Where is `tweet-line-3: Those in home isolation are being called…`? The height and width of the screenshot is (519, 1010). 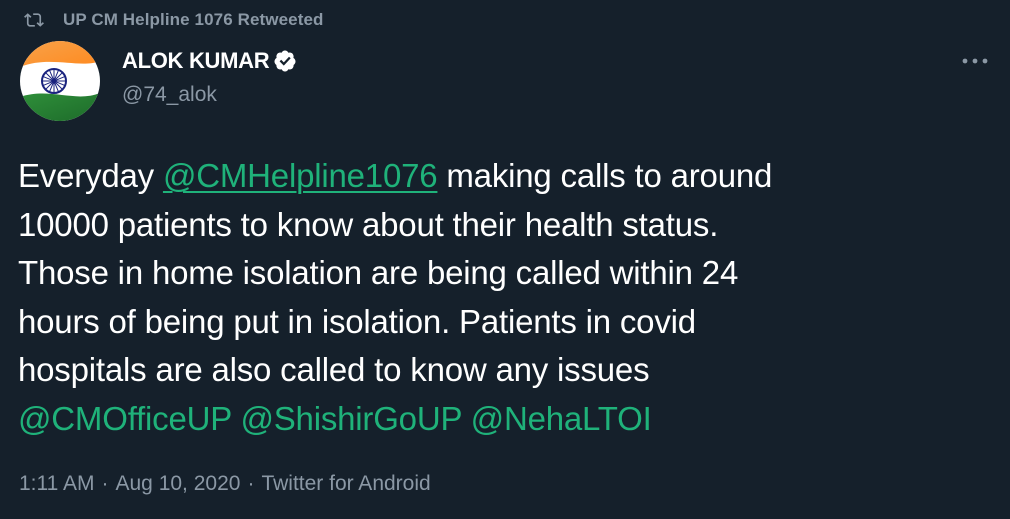
tweet-line-3: Those in home isolation are being called… is located at coordinates (378, 272).